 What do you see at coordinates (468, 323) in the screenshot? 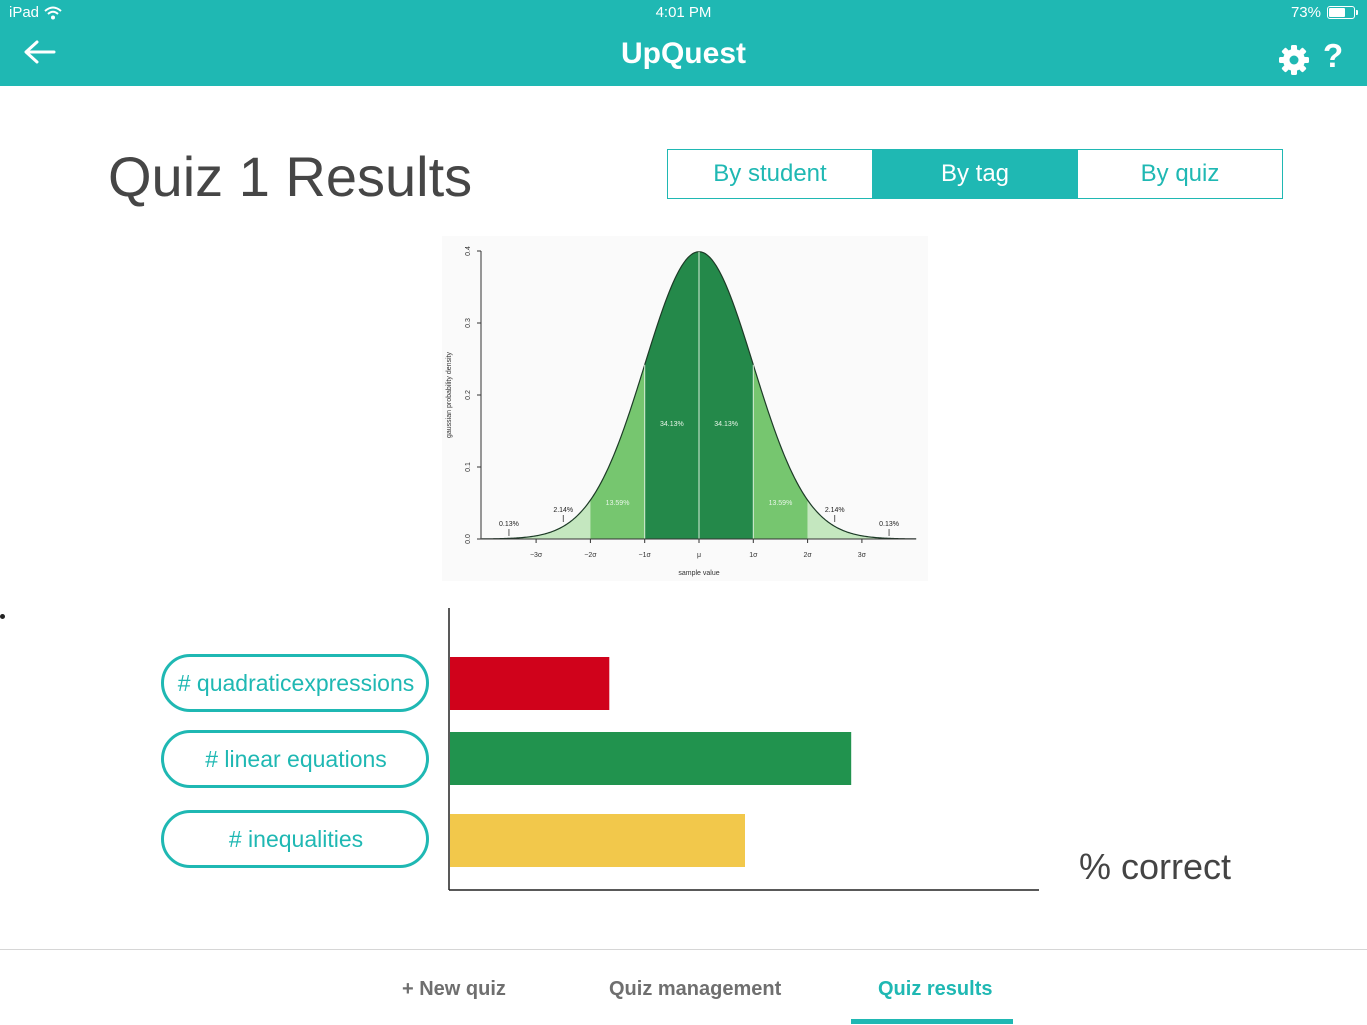
I see `y-tick-label: 0.3` at bounding box center [468, 323].